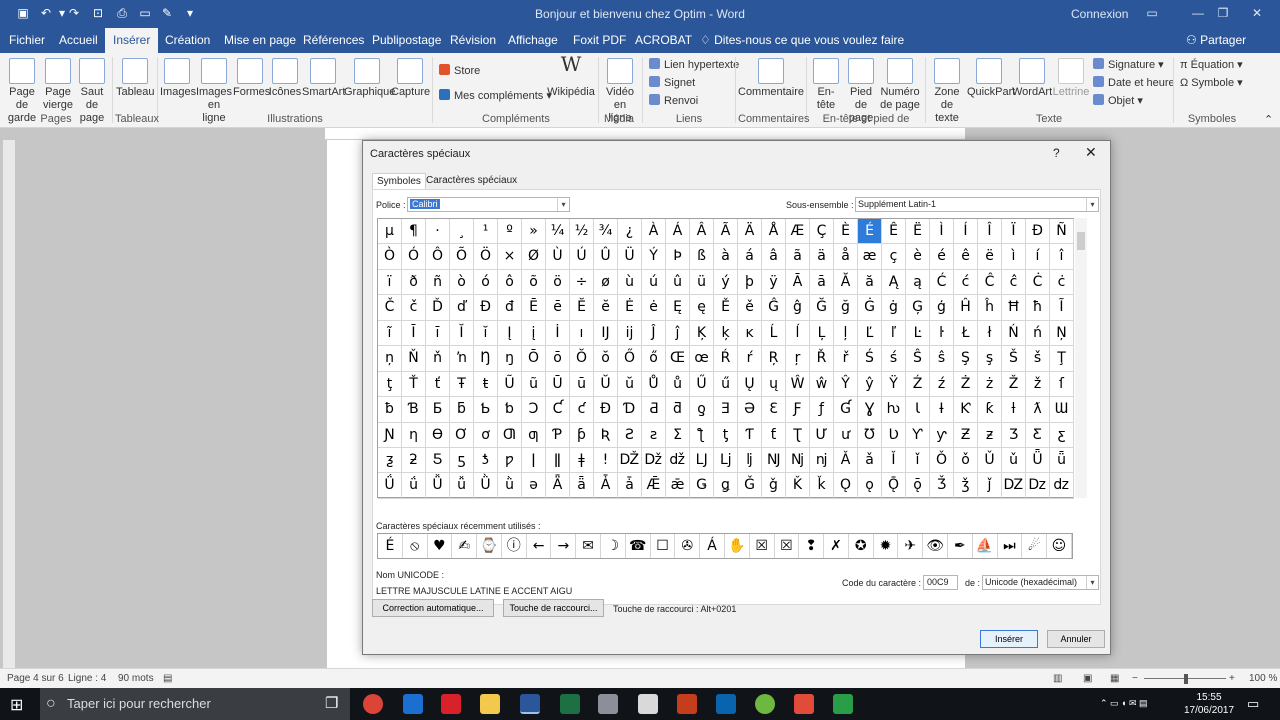 Image resolution: width=1280 pixels, height=720 pixels. Describe the element at coordinates (534, 359) in the screenshot. I see `symbol-cell: Ō` at that location.